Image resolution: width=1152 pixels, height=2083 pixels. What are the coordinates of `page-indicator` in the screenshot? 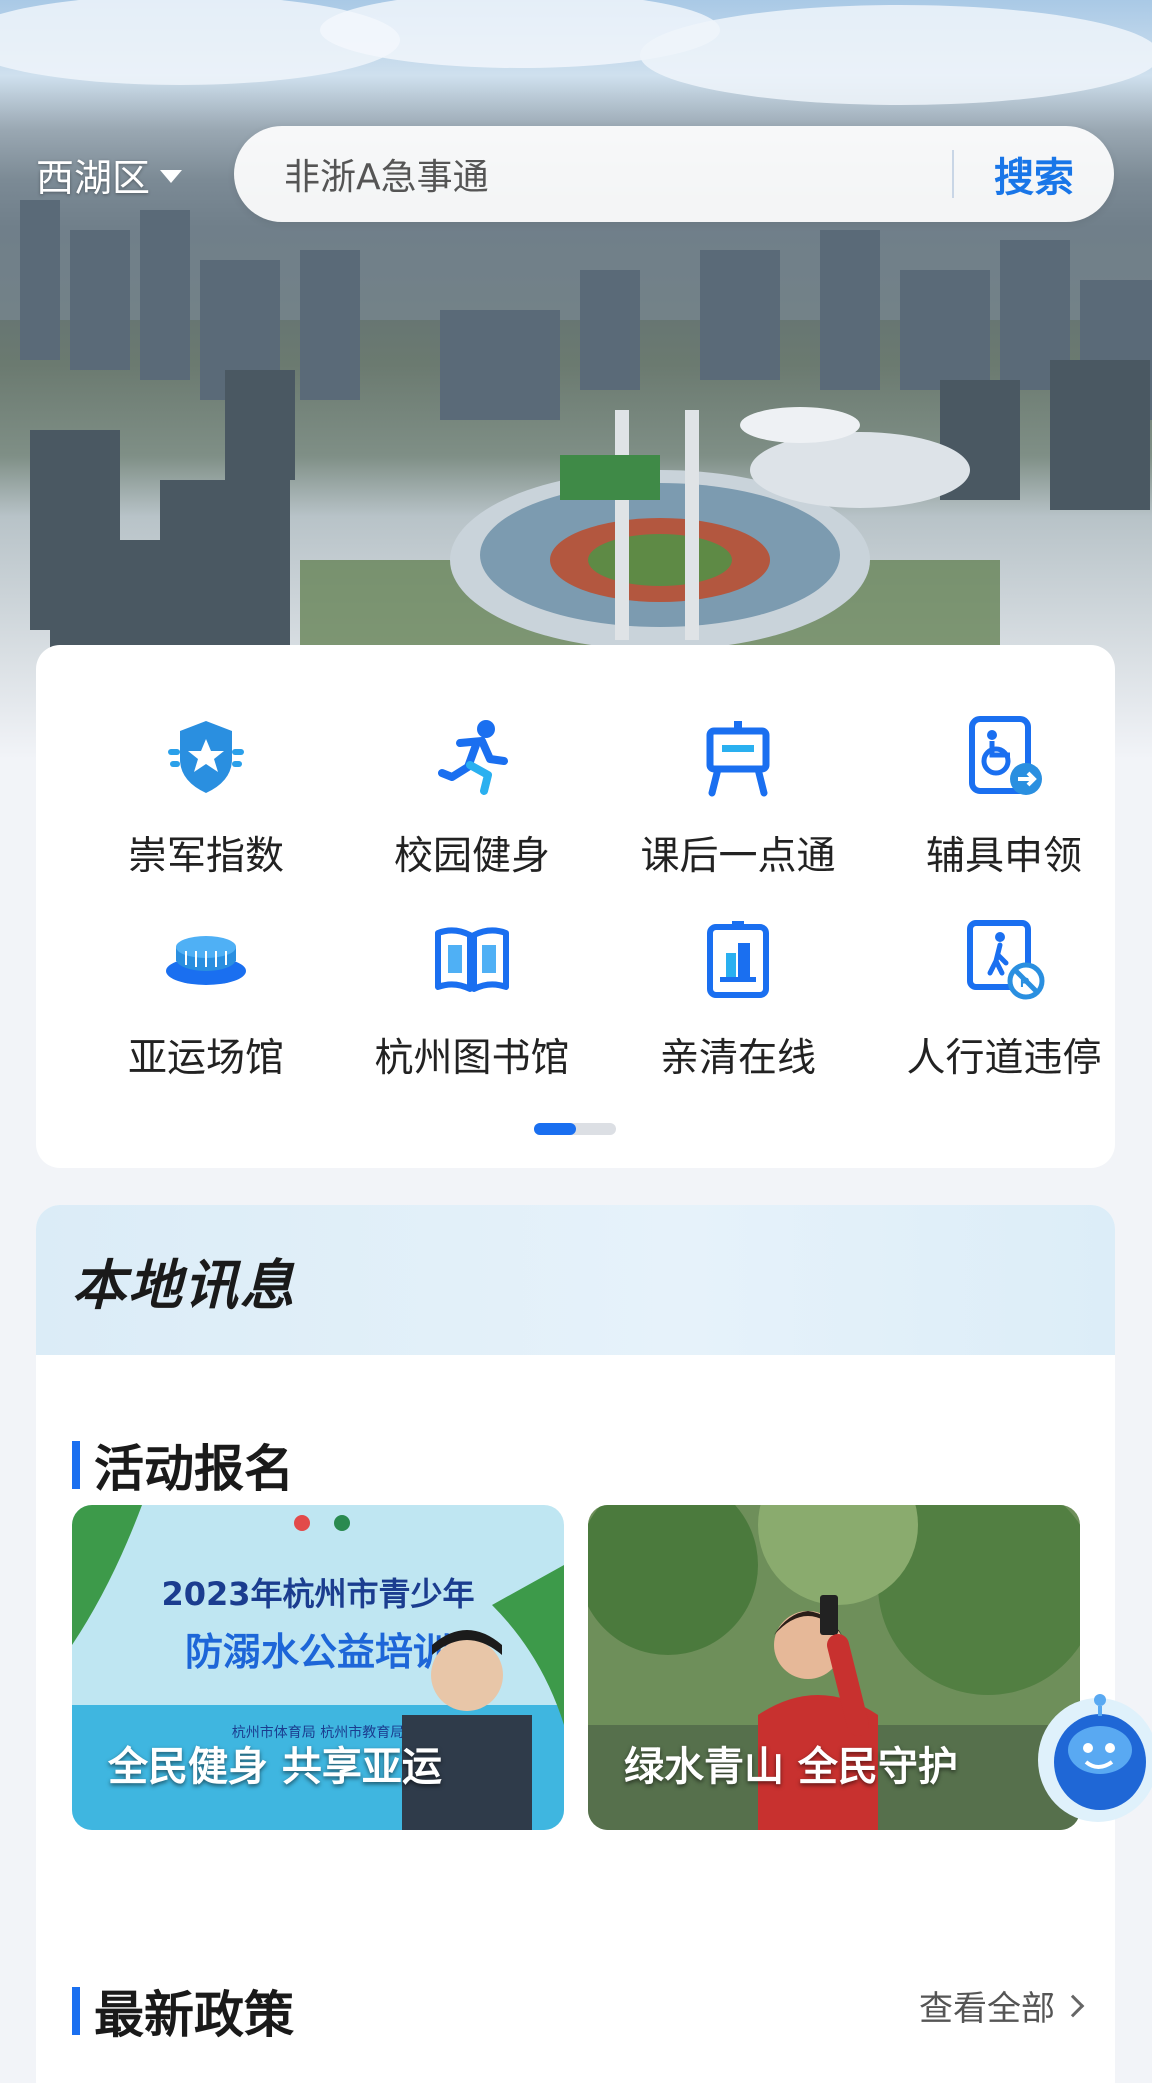 It's located at (575, 1129).